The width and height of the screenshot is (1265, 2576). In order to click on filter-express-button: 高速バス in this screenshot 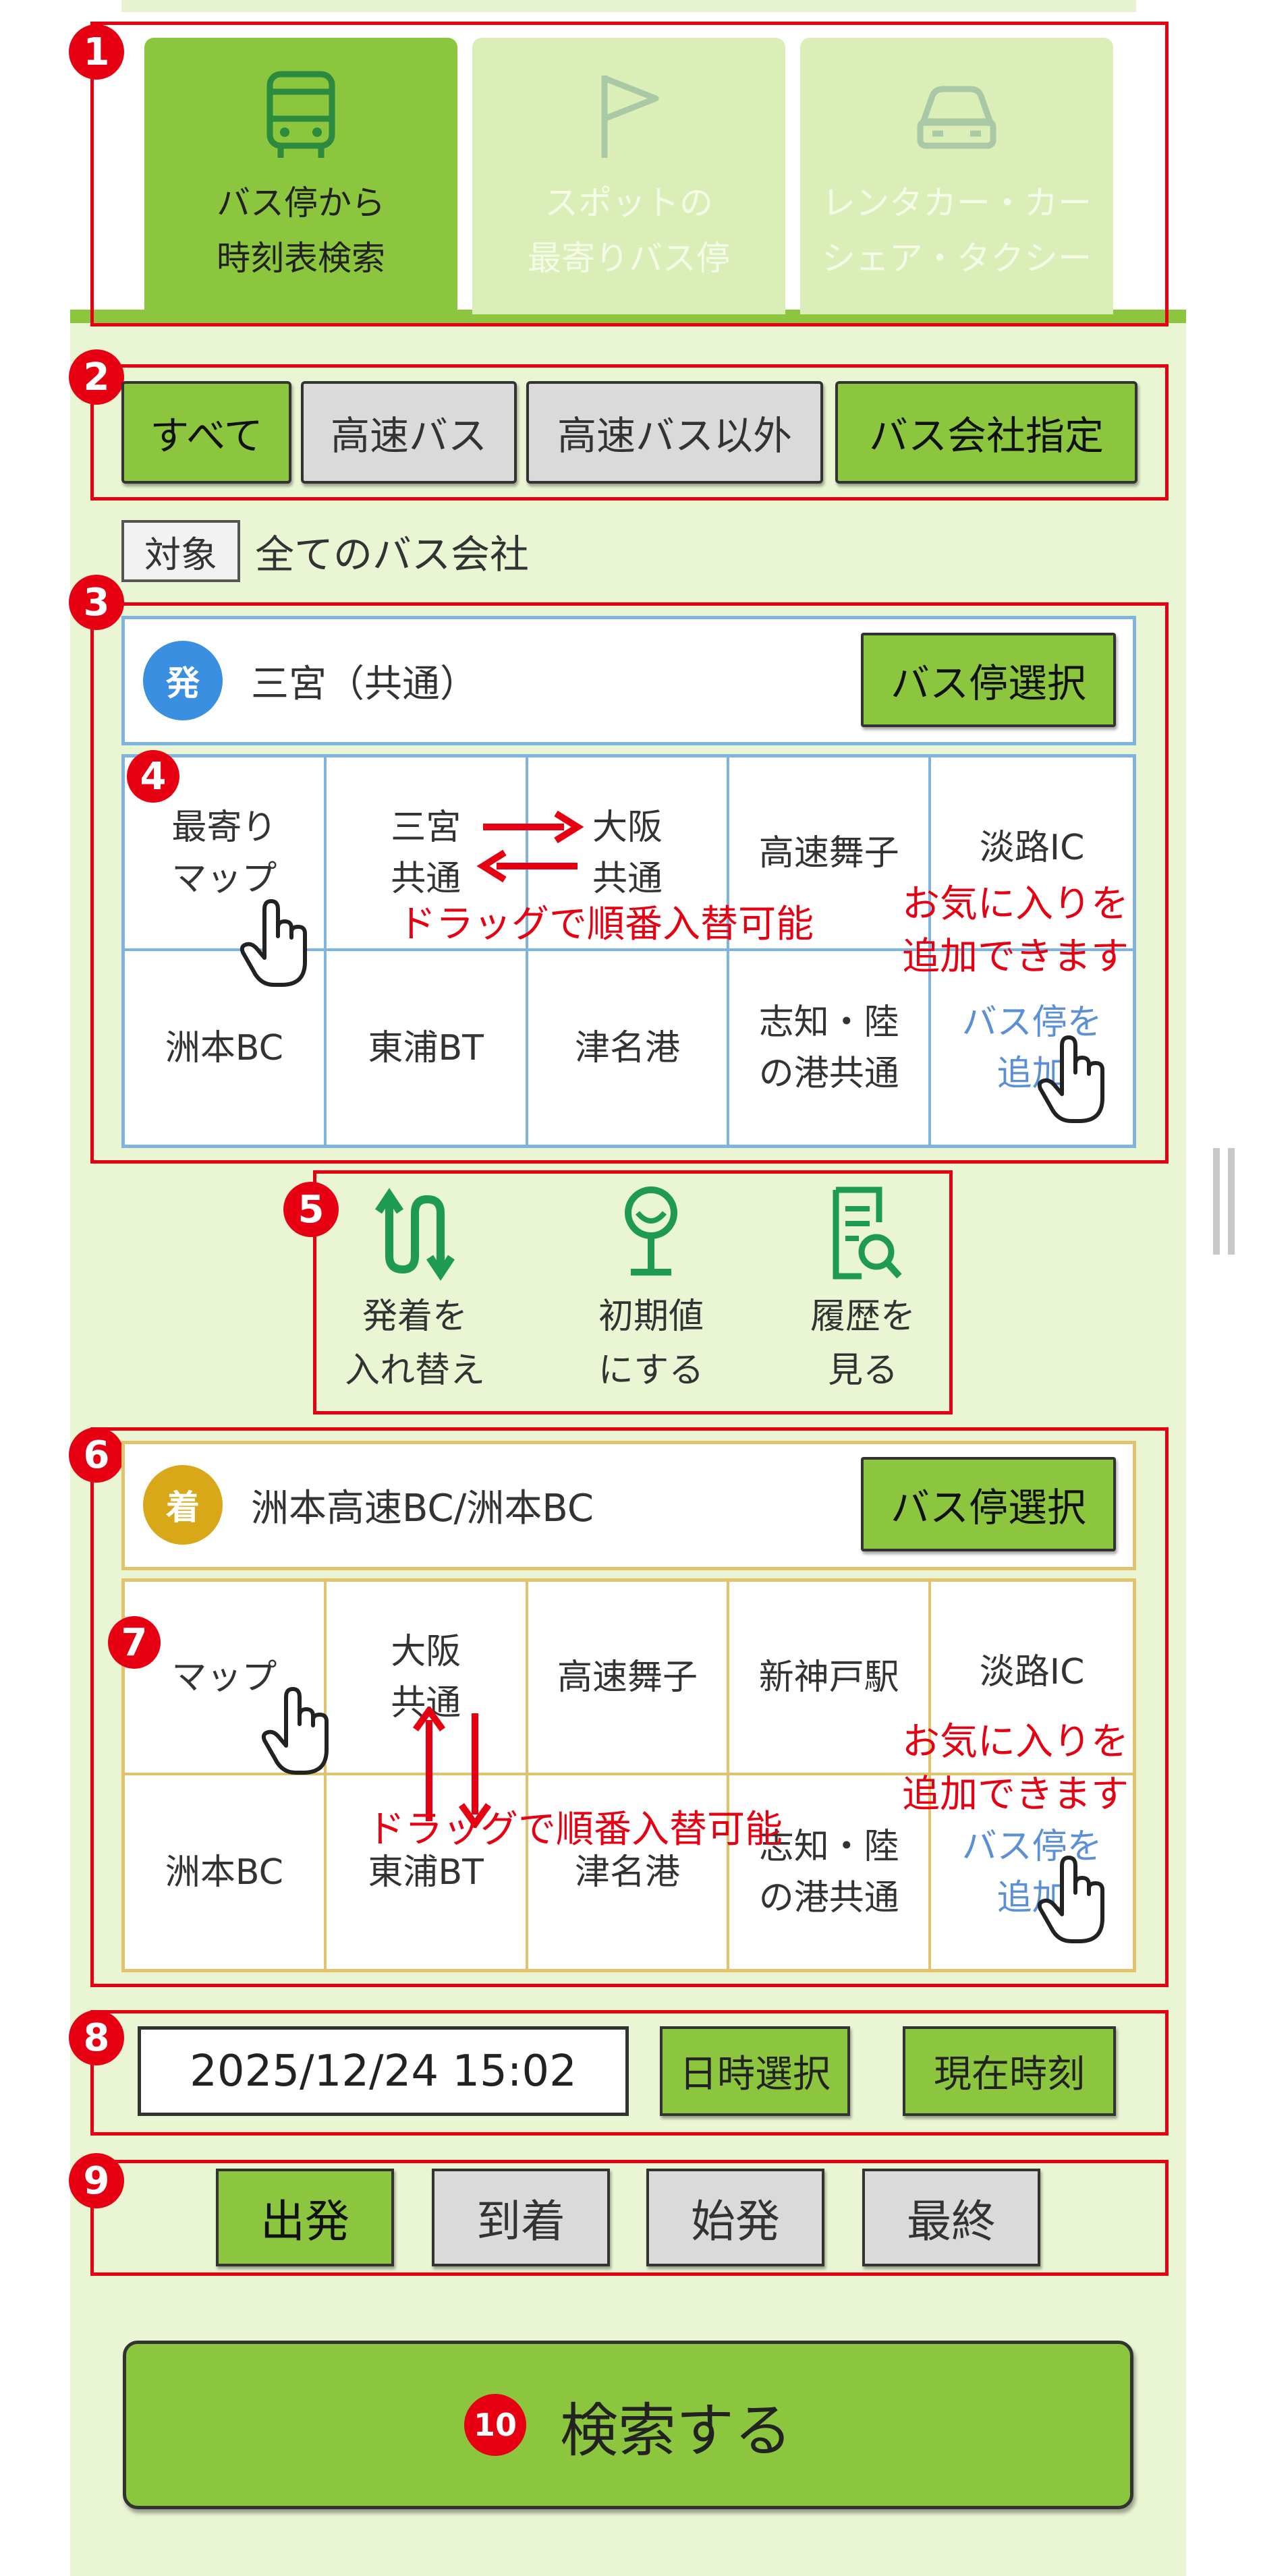, I will do `click(409, 432)`.